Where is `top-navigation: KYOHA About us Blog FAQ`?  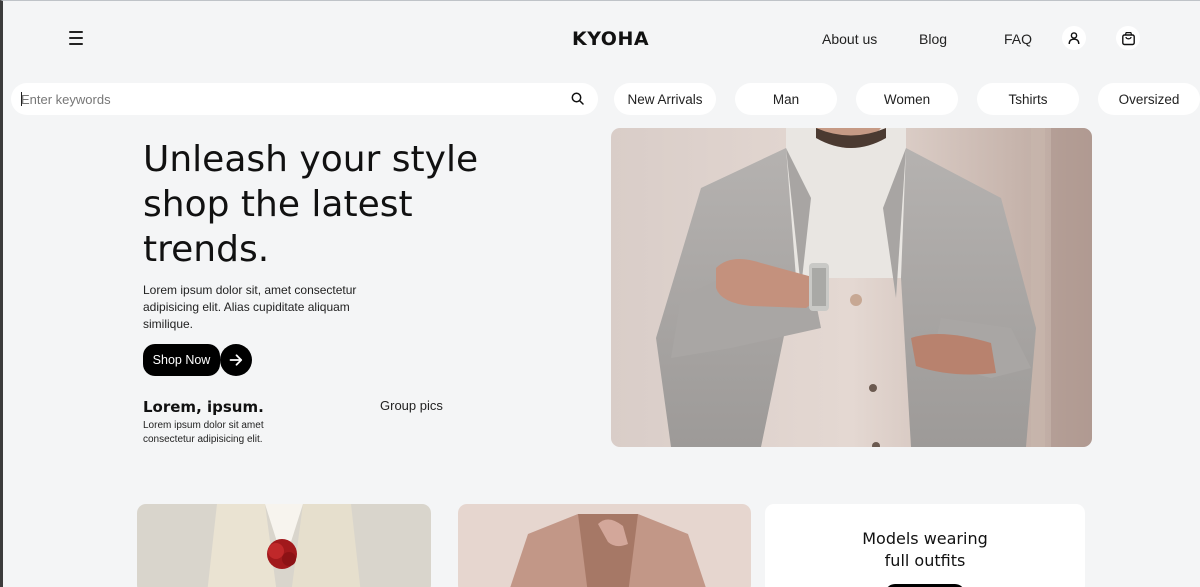
top-navigation: KYOHA About us Blog FAQ is located at coordinates (601, 40).